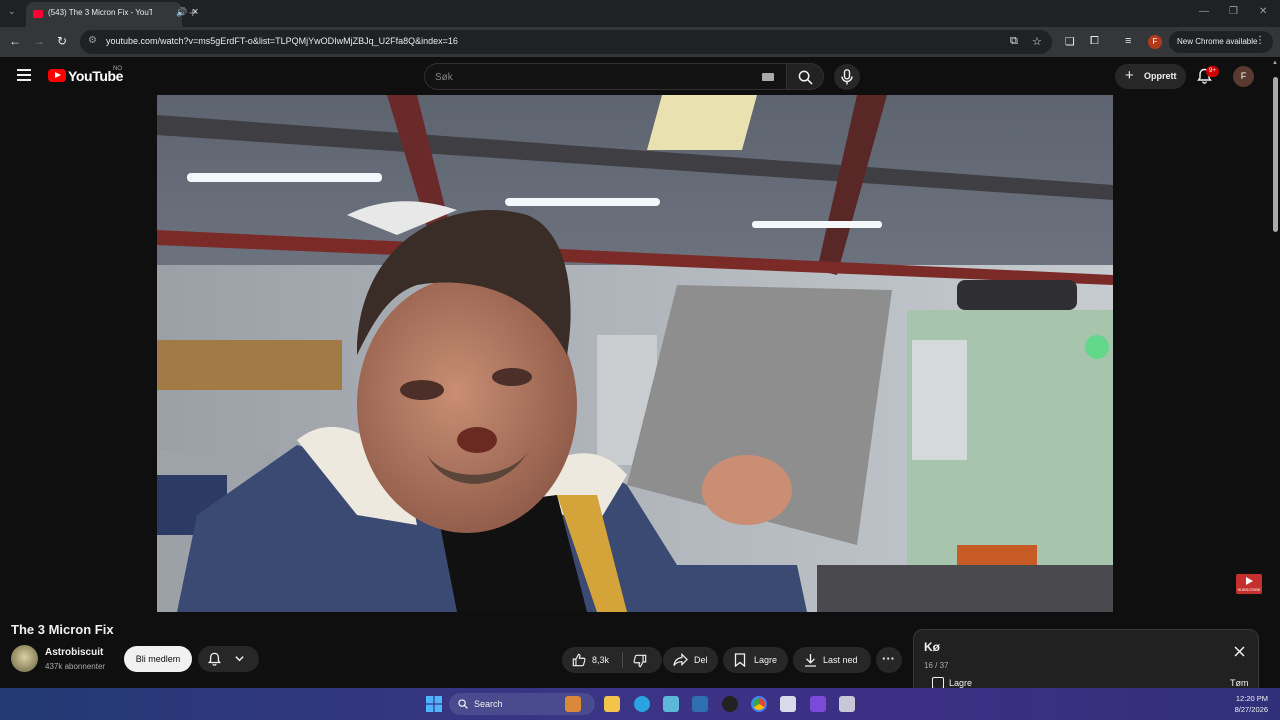  Describe the element at coordinates (1212, 71) in the screenshot. I see `notification-count-badge: 9+` at that location.